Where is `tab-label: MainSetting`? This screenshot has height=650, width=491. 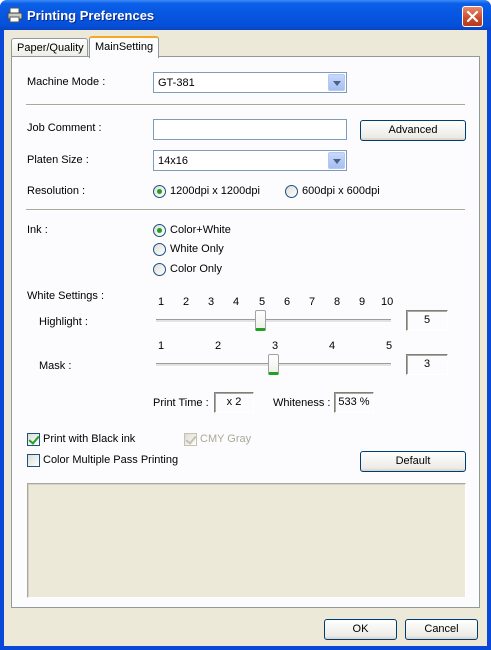
tab-label: MainSetting is located at coordinates (124, 47).